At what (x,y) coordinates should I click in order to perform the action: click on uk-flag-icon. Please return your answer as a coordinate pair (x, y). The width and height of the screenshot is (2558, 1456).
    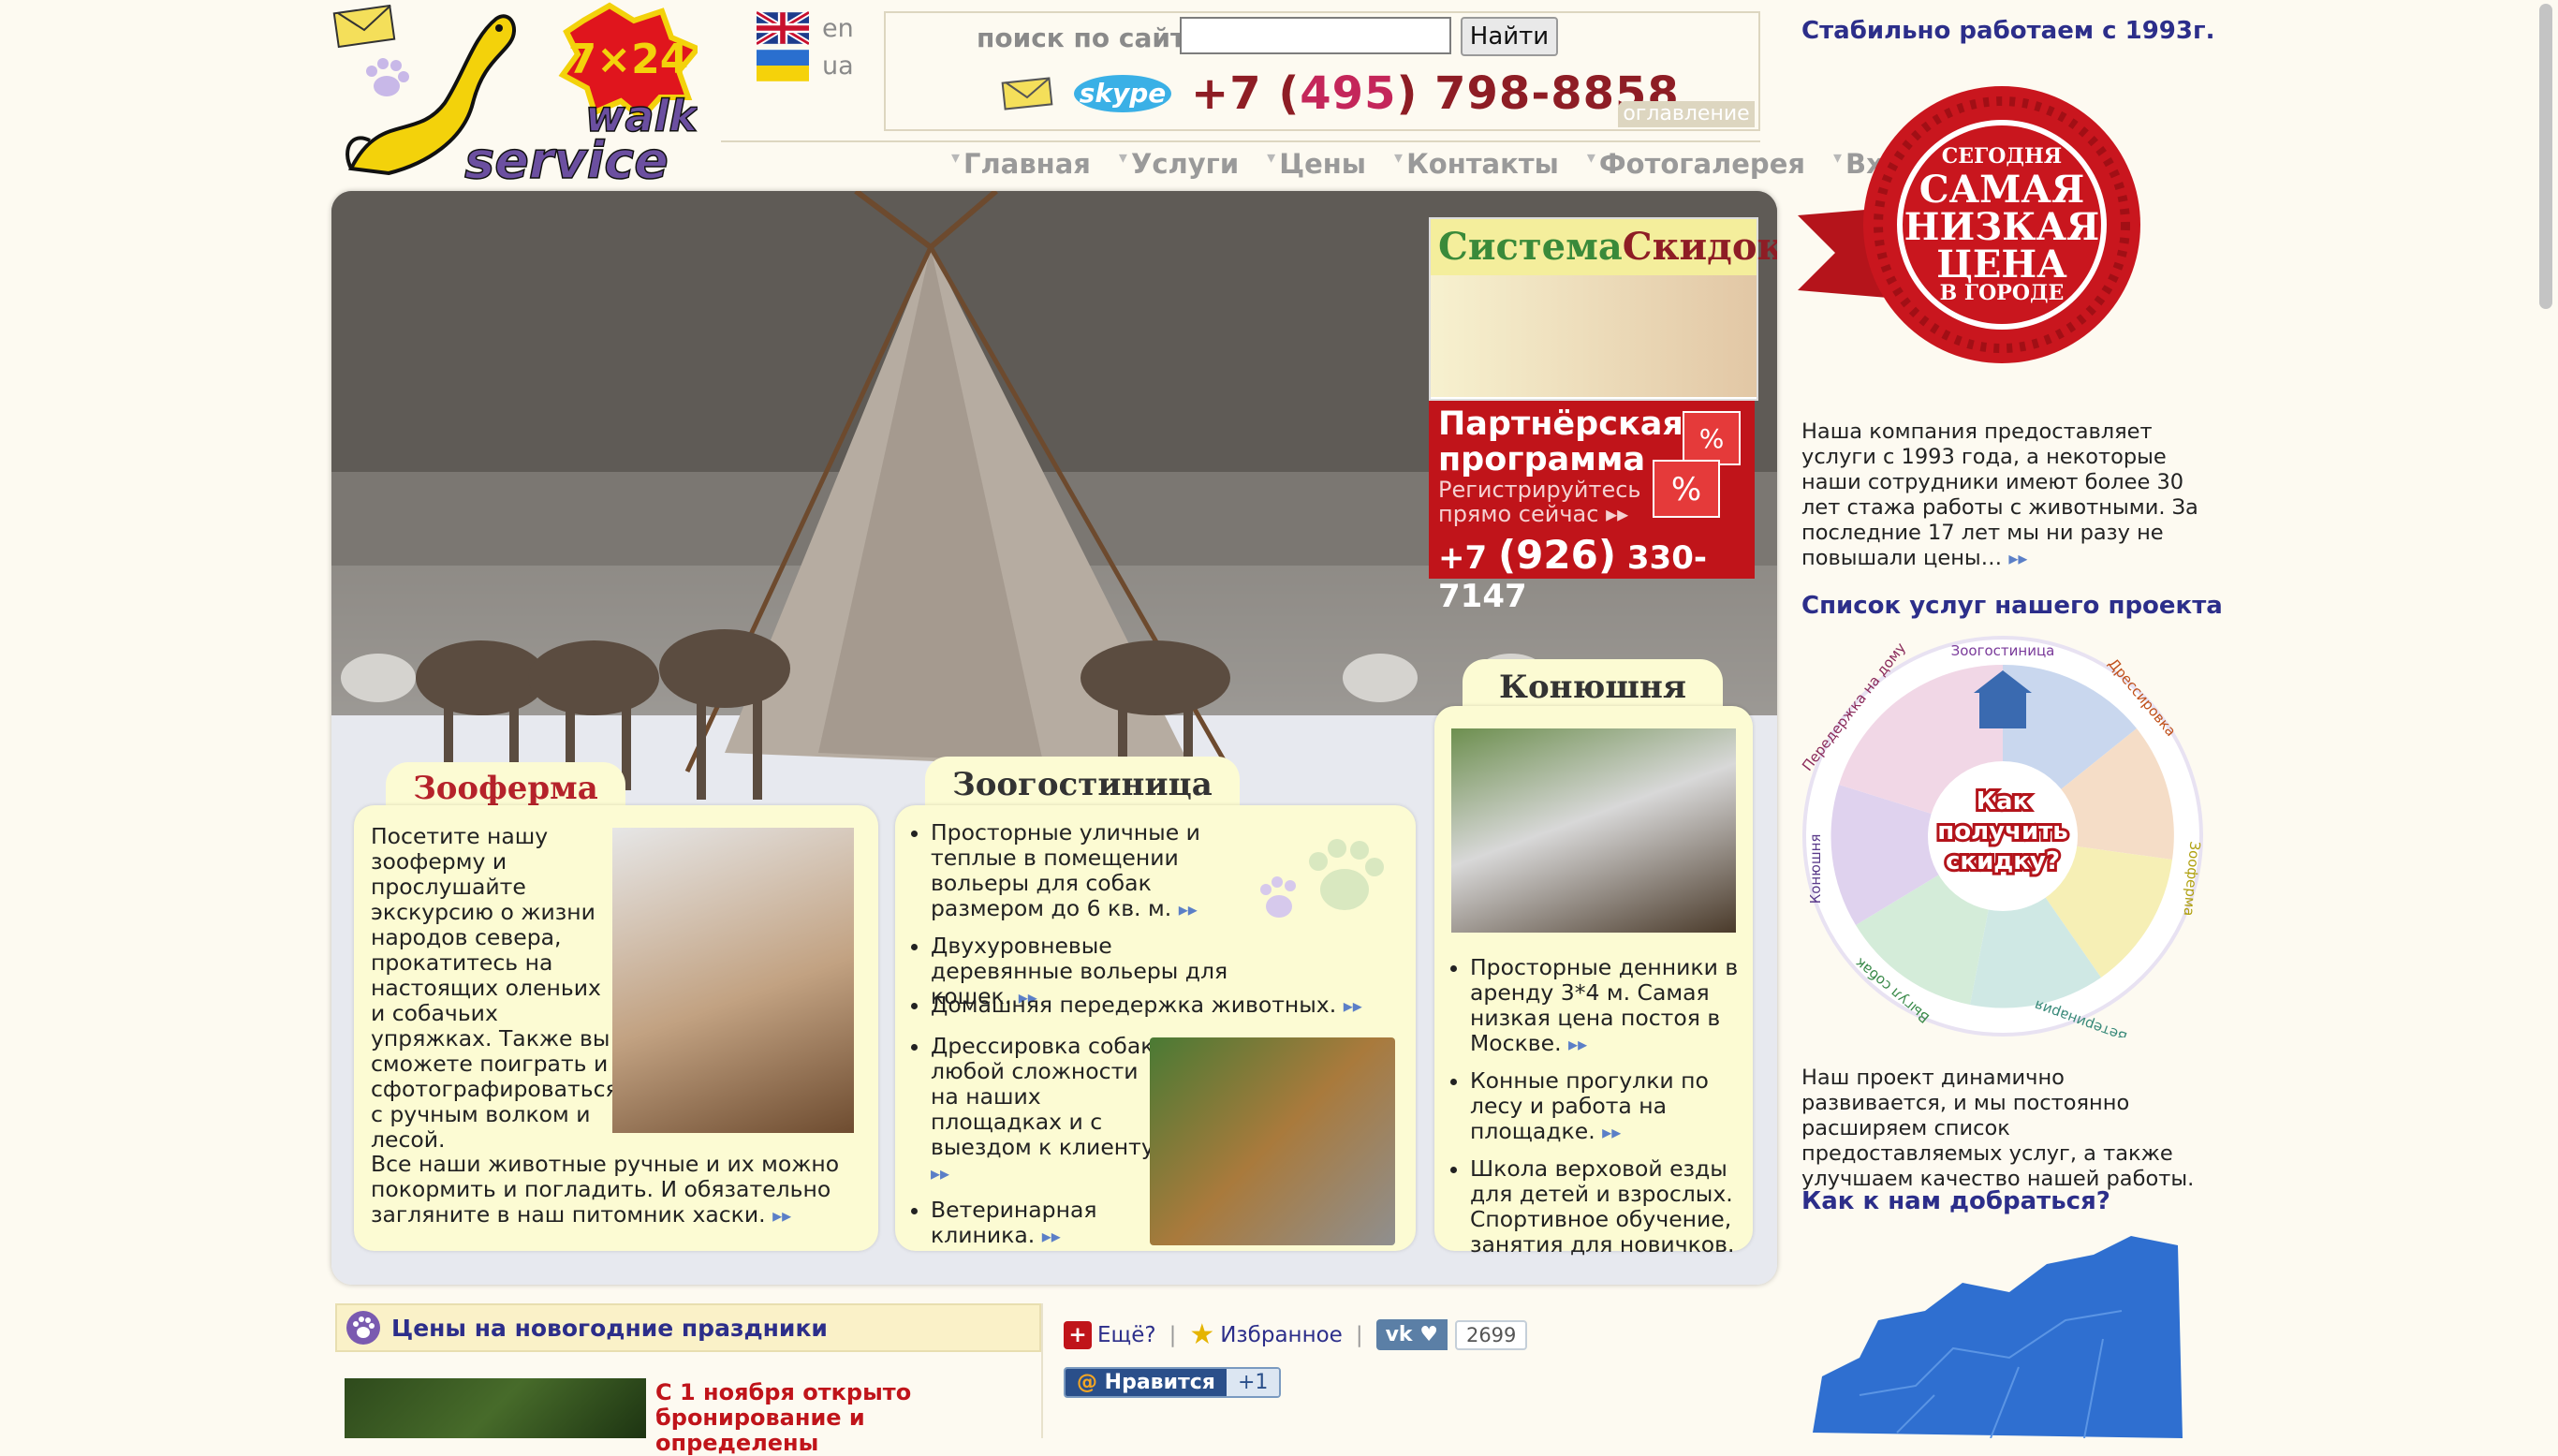
    Looking at the image, I should click on (783, 28).